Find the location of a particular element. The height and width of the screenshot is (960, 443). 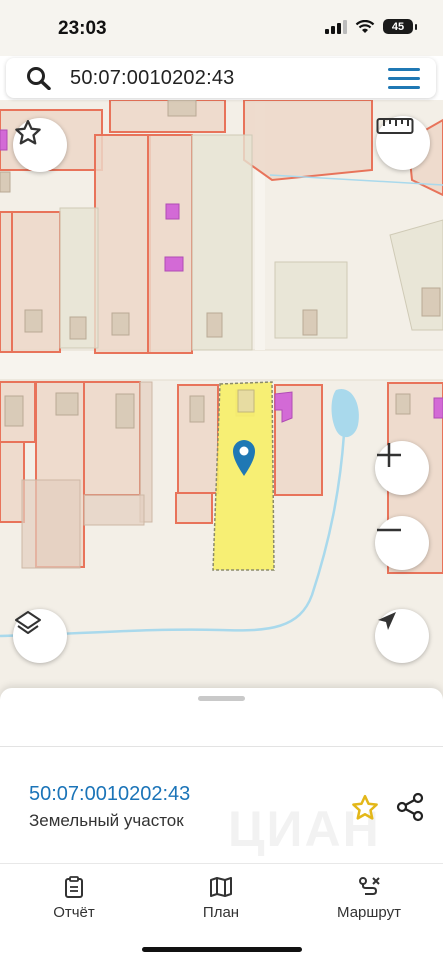

battery-level: 45 is located at coordinates (398, 26).